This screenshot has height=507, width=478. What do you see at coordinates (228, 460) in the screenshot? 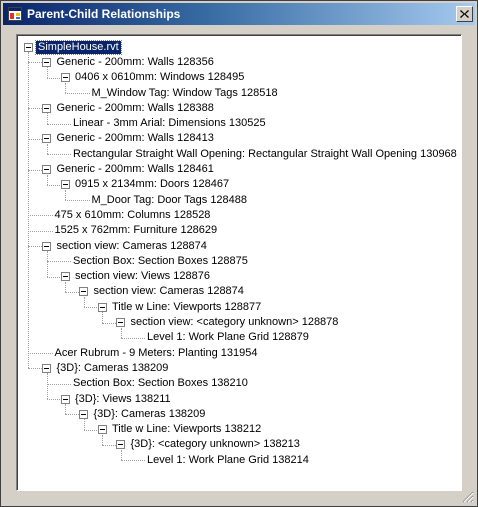
I see `tree-node: Level 1: Work Plane Grid 138214` at bounding box center [228, 460].